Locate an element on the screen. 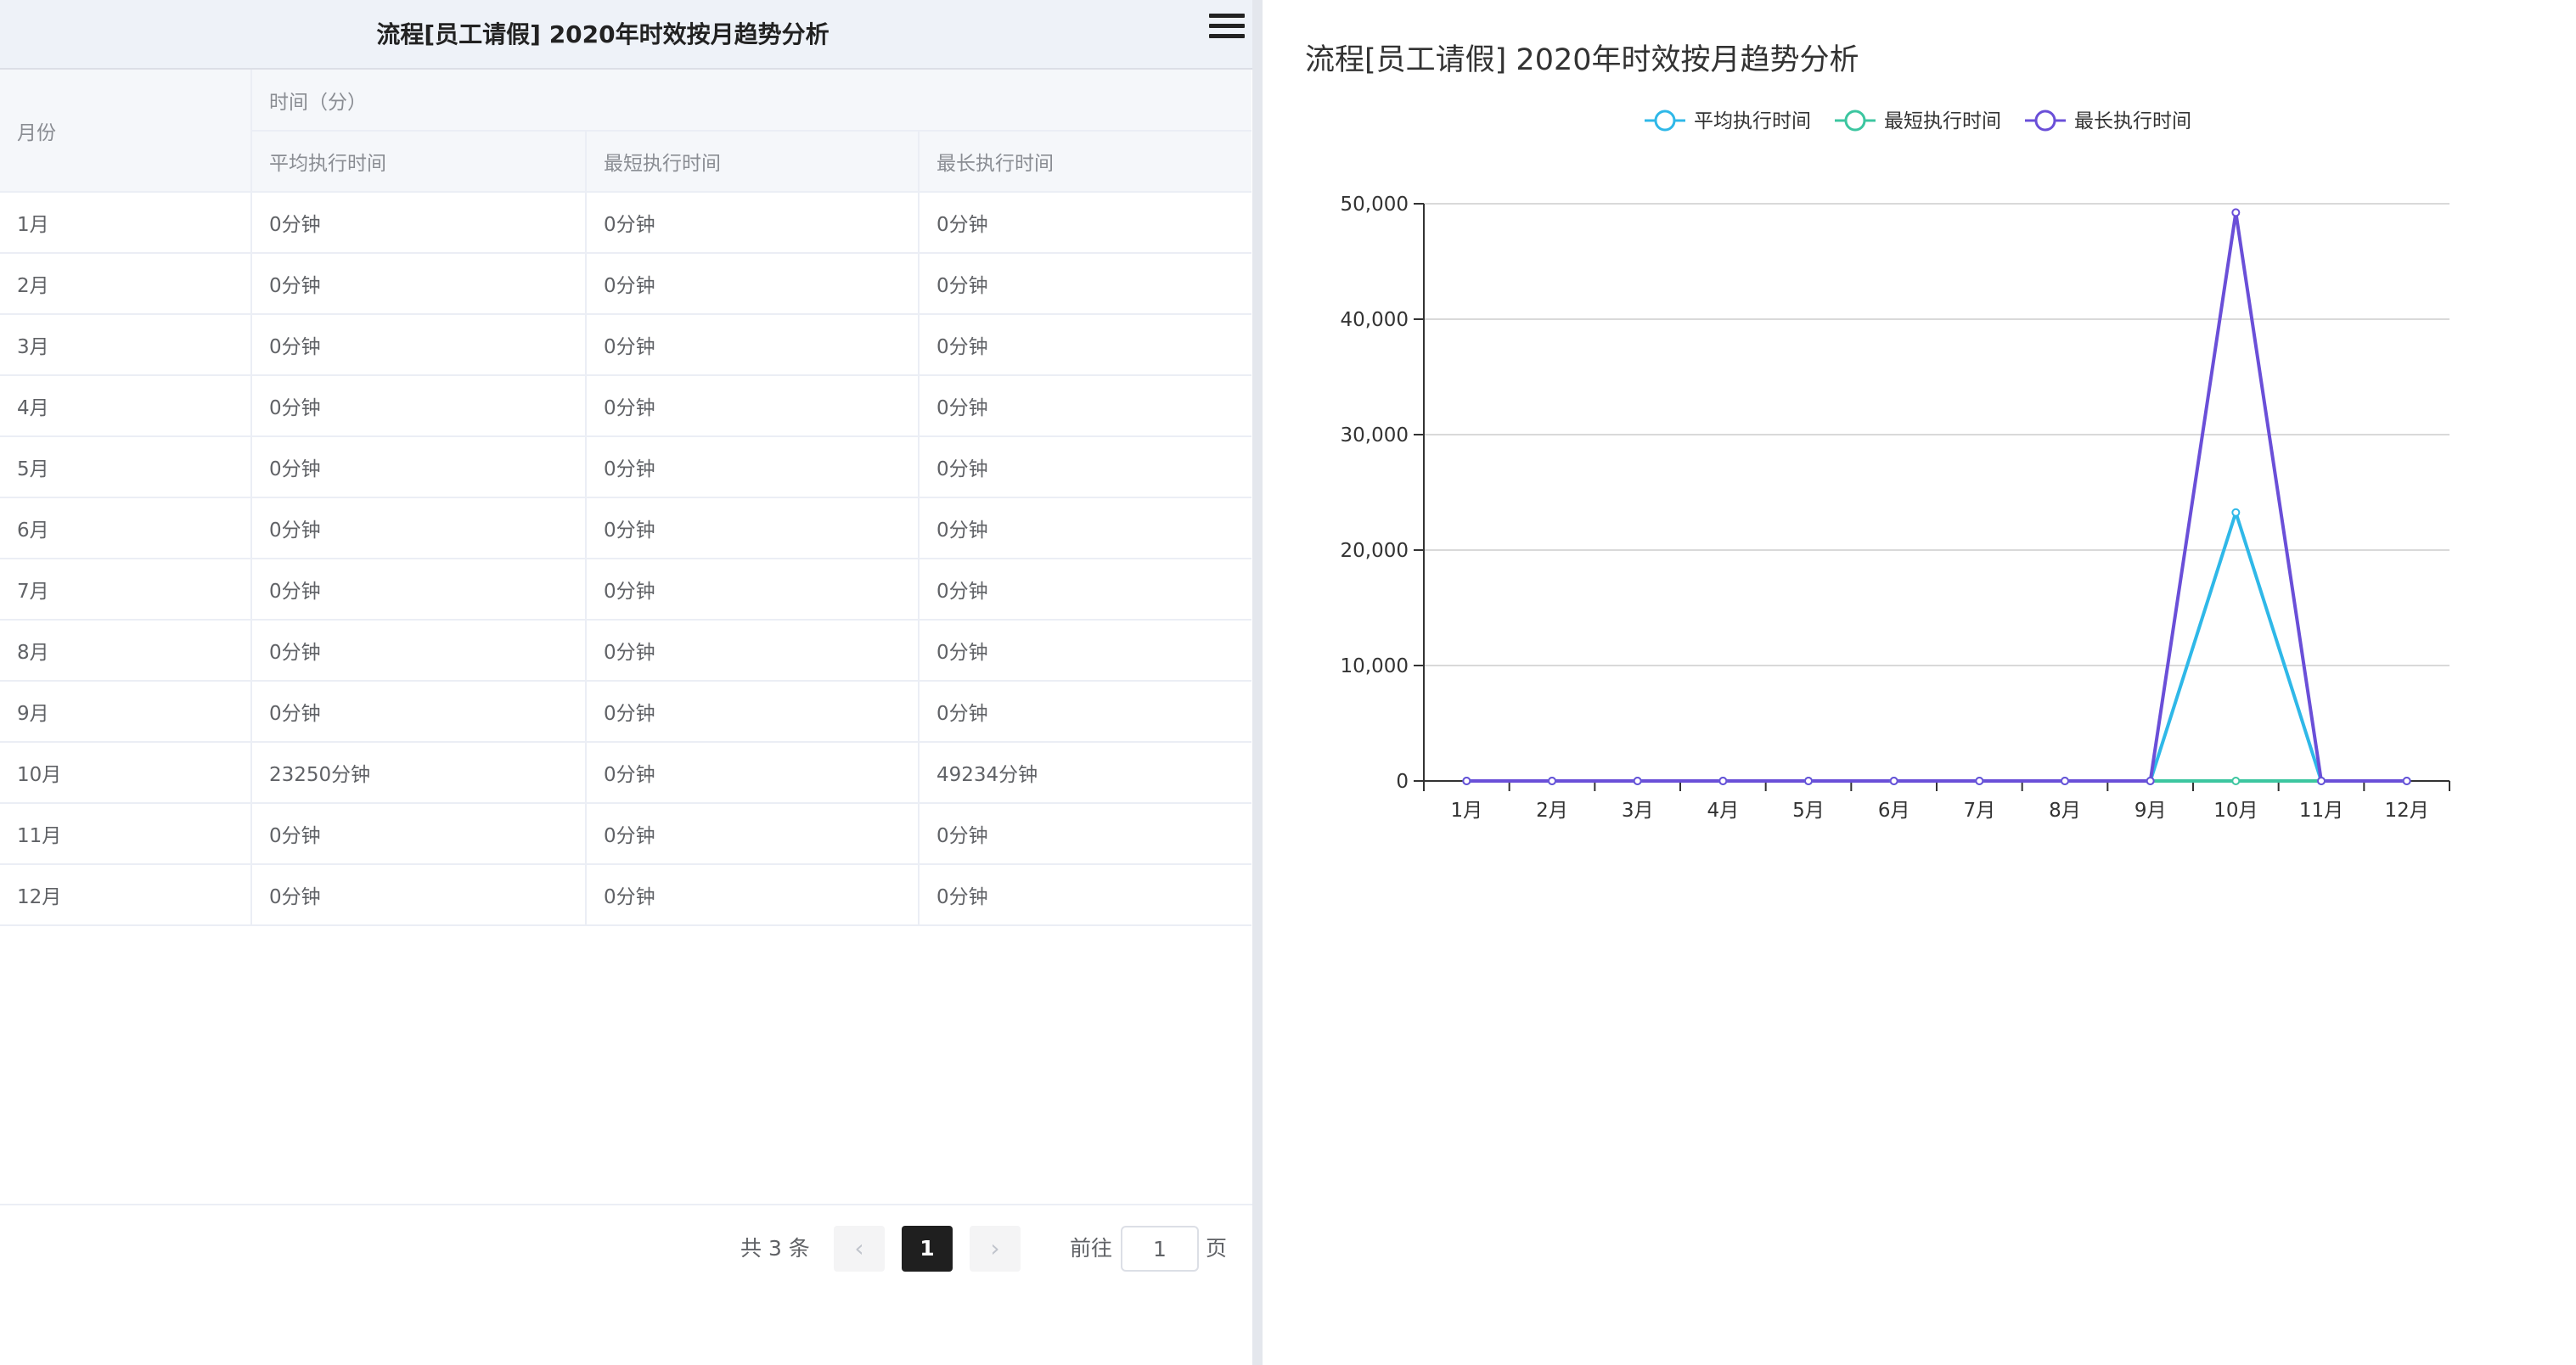 The height and width of the screenshot is (1365, 2576). x-tick-label: 3月 is located at coordinates (1638, 811).